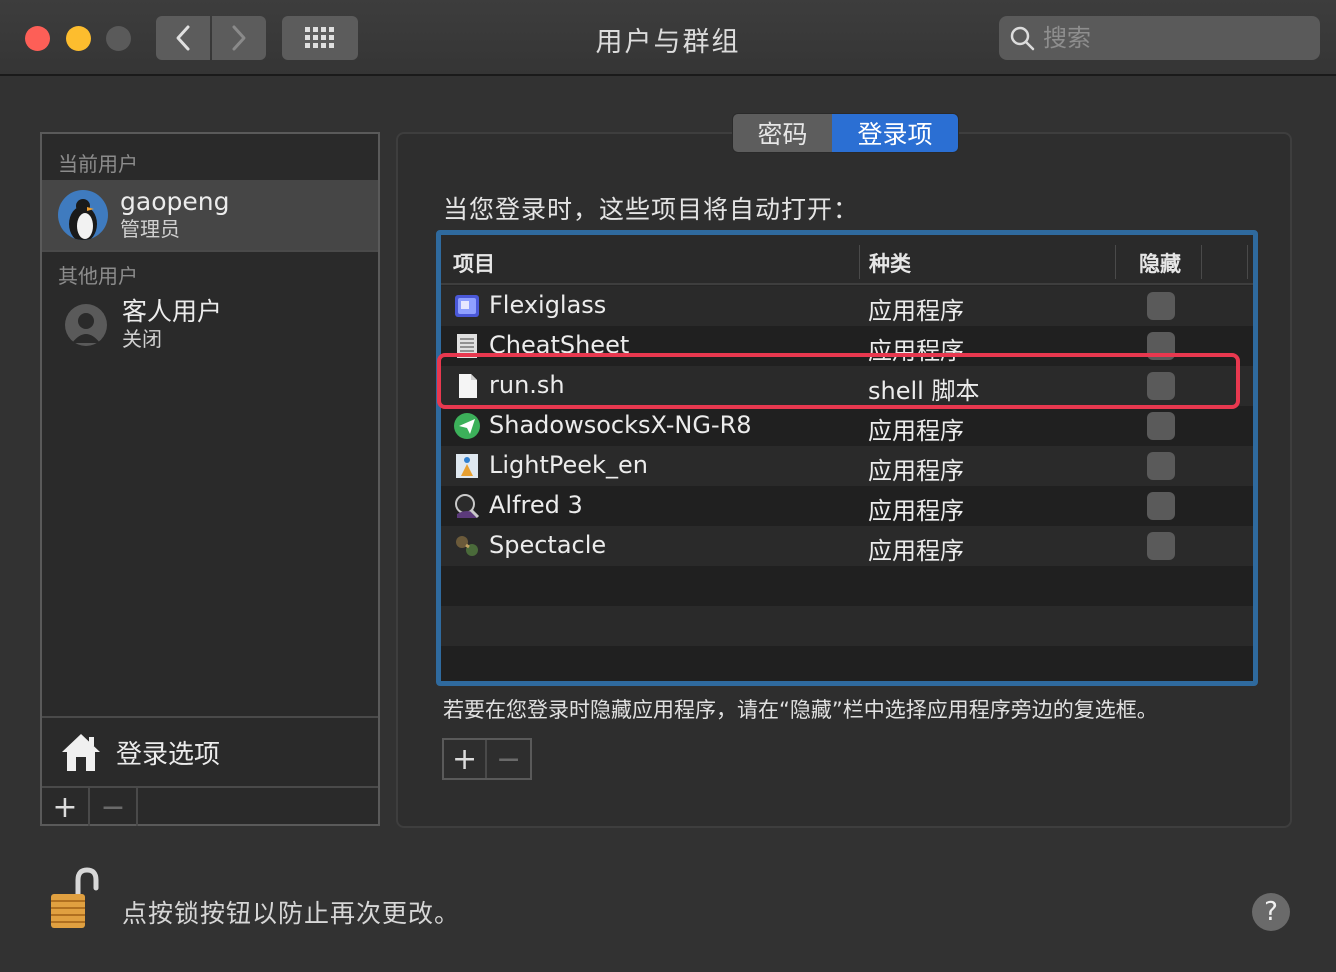  I want to click on tab-login-items: 登录项, so click(895, 133).